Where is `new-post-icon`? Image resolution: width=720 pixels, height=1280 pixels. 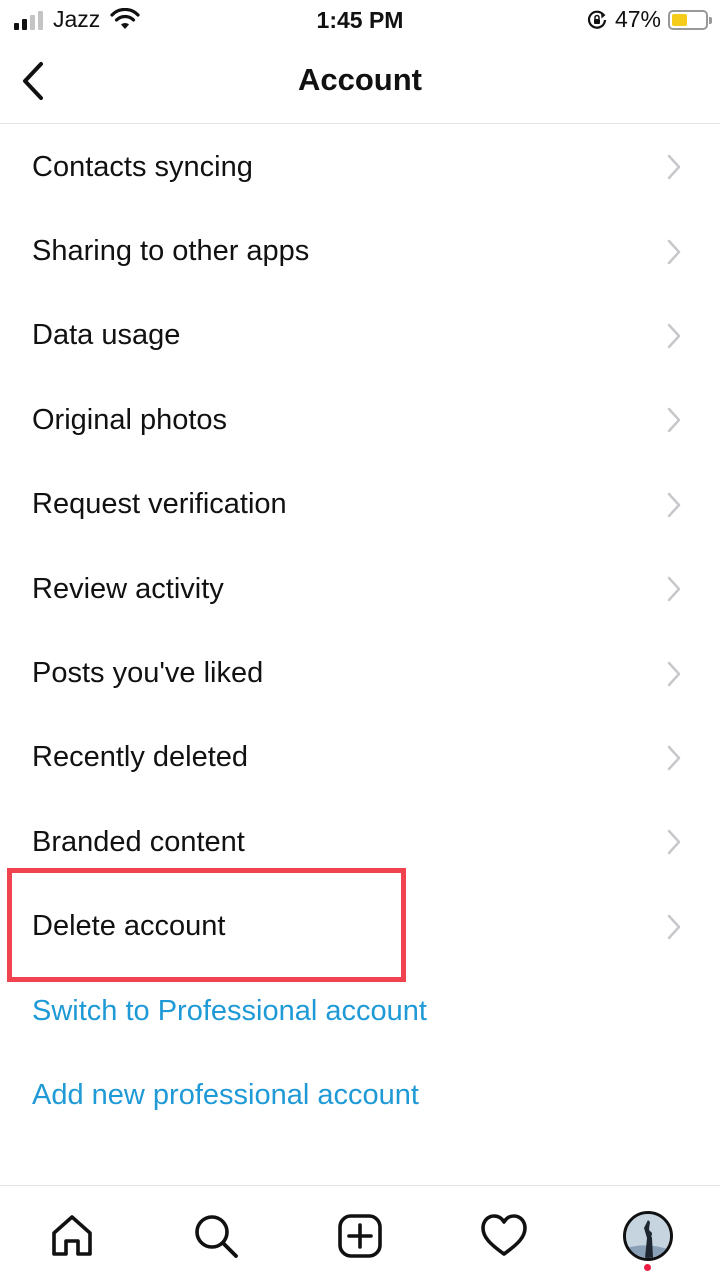
new-post-icon is located at coordinates (360, 1236).